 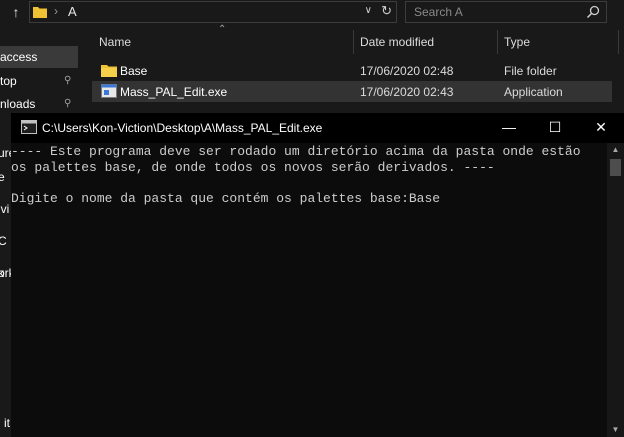 I want to click on nav-item-label: it, so click(x=7, y=423).